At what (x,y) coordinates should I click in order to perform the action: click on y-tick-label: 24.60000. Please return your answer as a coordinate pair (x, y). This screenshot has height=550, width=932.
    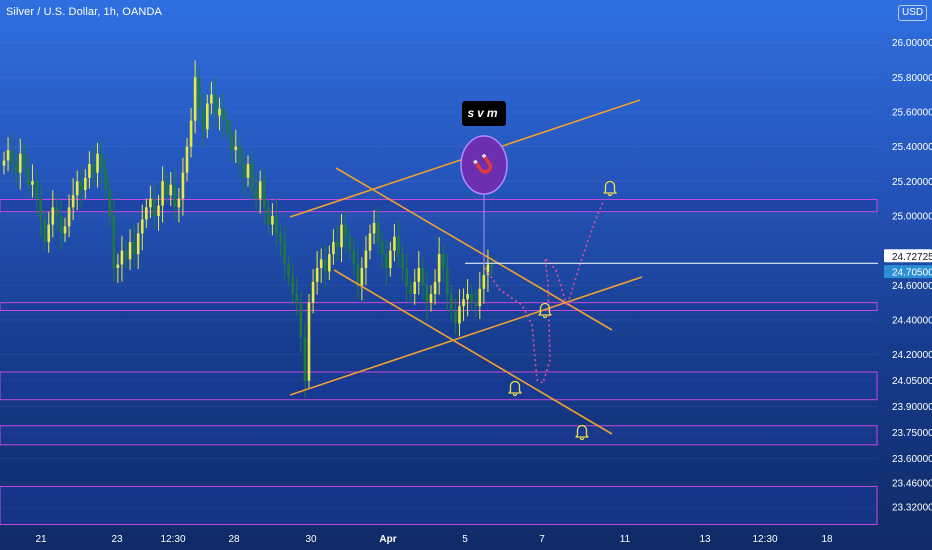
    Looking at the image, I should click on (912, 286).